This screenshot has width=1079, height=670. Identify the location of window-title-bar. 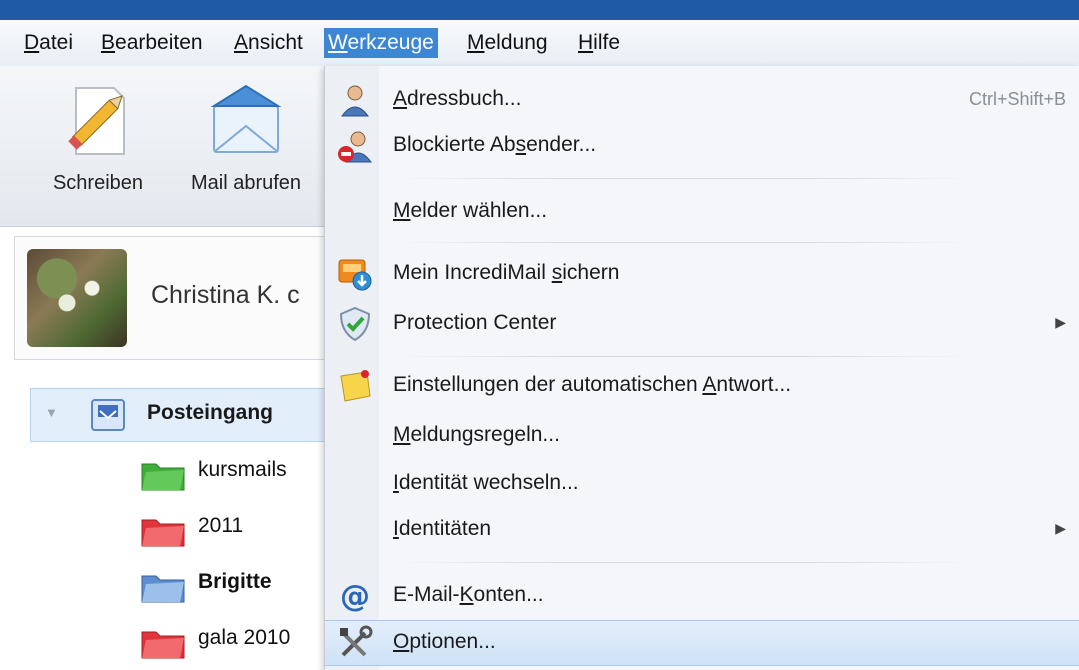
(539, 10).